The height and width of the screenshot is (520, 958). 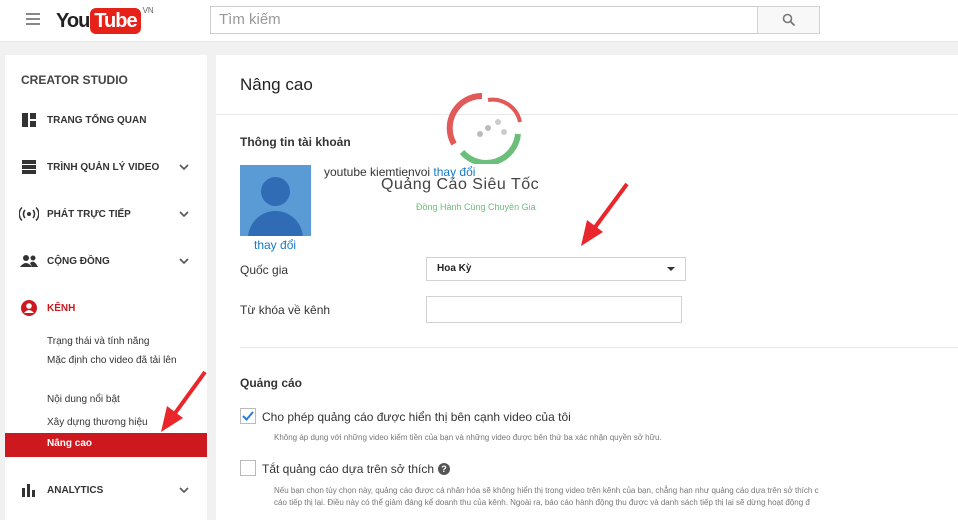 I want to click on channel-icon, so click(x=29, y=308).